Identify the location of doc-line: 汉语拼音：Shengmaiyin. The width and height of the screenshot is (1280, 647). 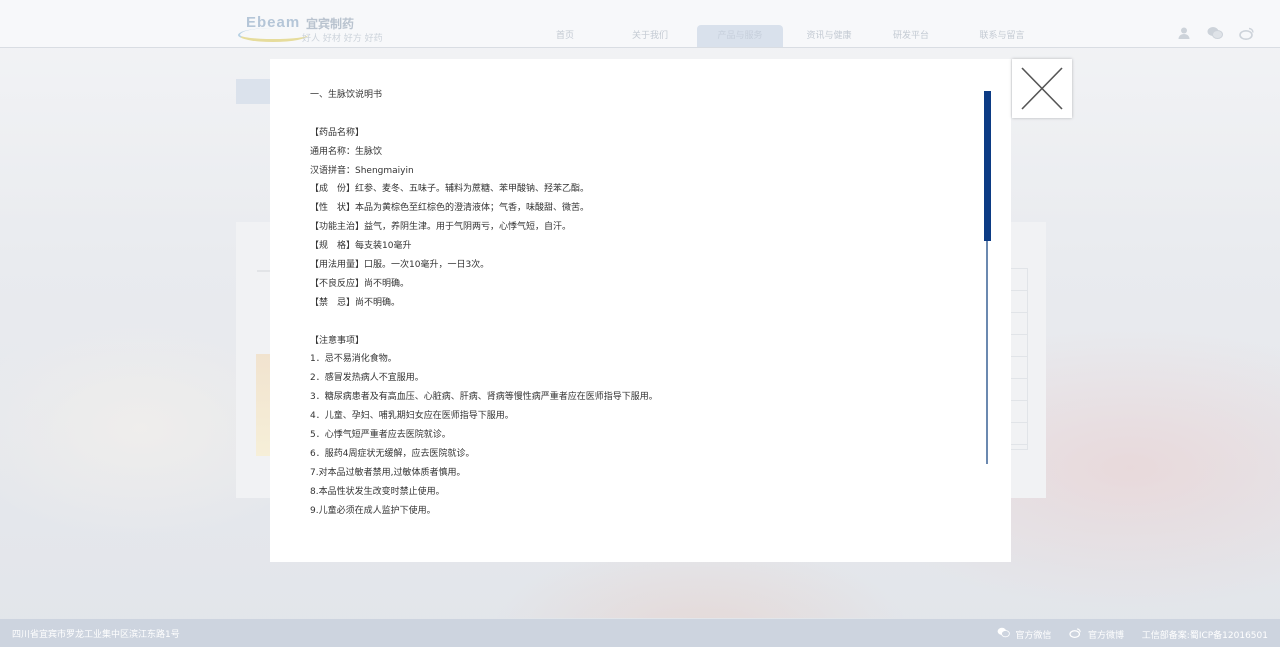
(362, 170).